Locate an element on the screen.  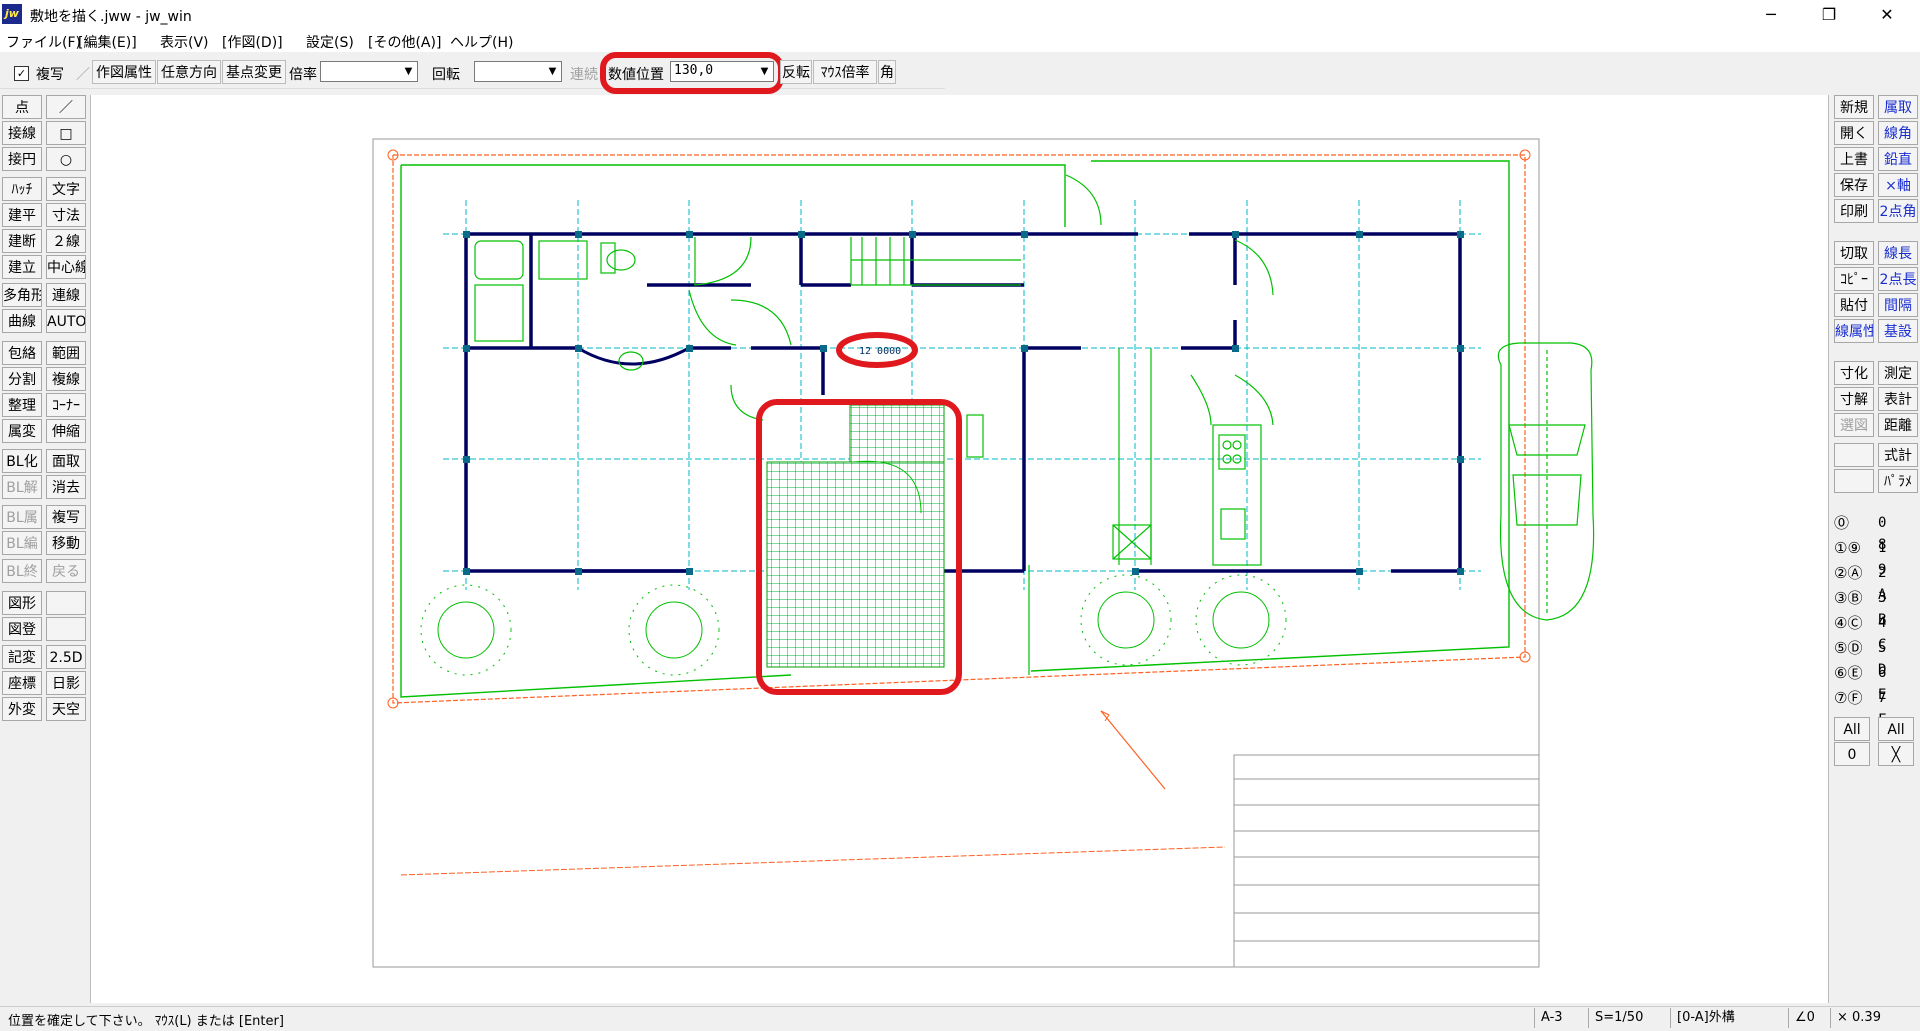
tool-button-7-1: 連線 is located at coordinates (66, 295).